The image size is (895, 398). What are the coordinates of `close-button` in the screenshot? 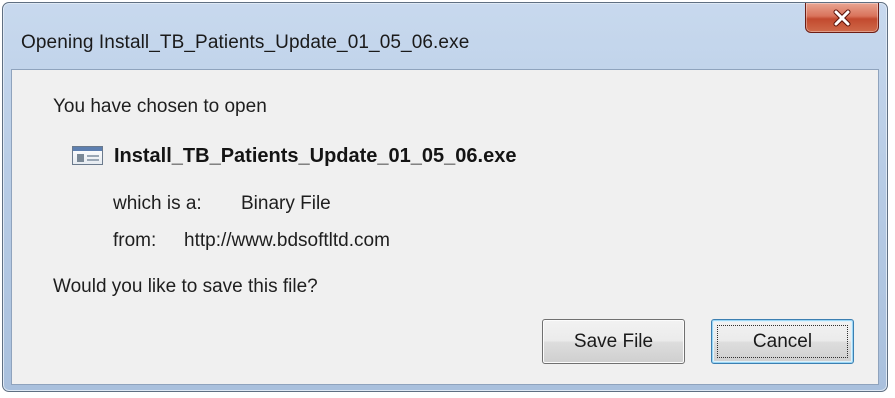 It's located at (842, 18).